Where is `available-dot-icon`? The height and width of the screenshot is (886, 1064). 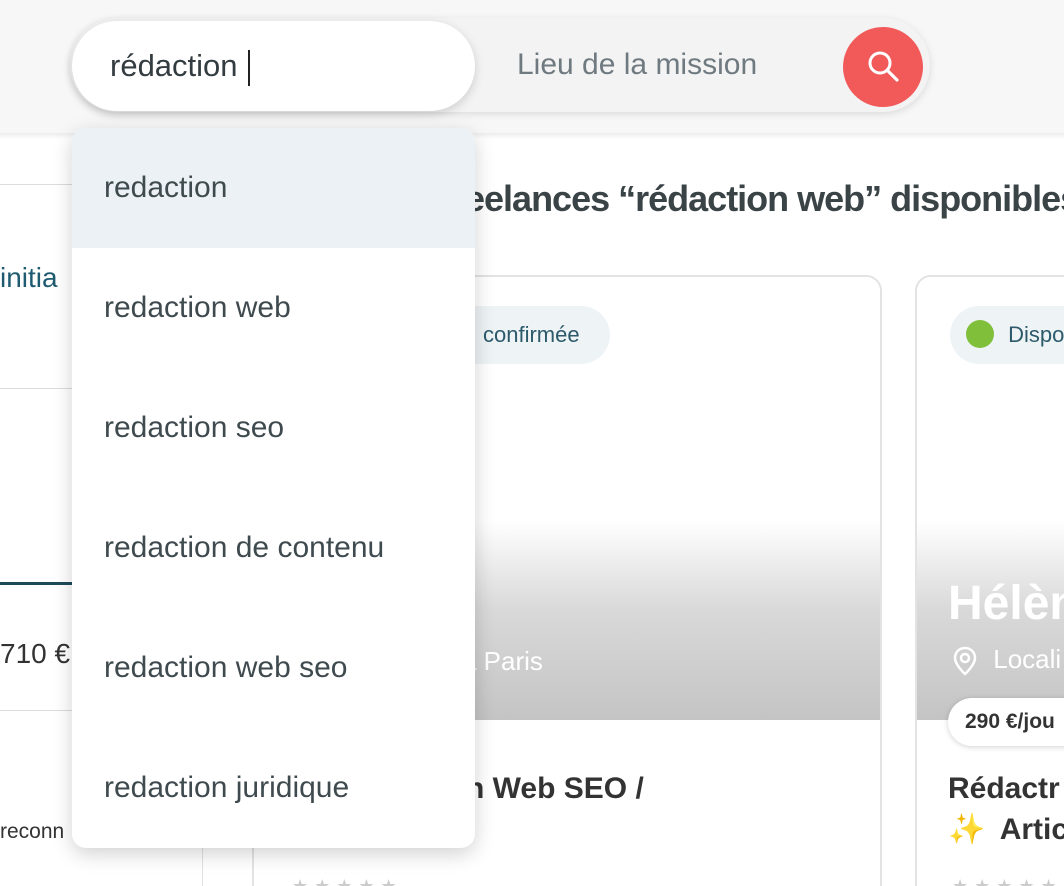
available-dot-icon is located at coordinates (980, 334).